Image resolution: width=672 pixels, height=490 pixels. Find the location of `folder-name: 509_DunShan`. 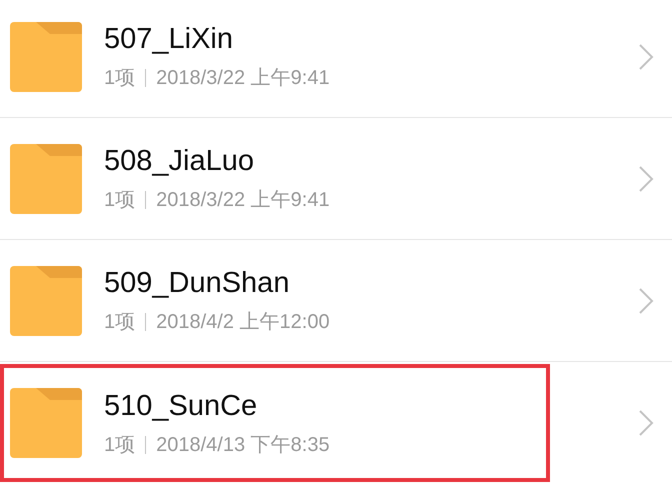

folder-name: 509_DunShan is located at coordinates (197, 283).